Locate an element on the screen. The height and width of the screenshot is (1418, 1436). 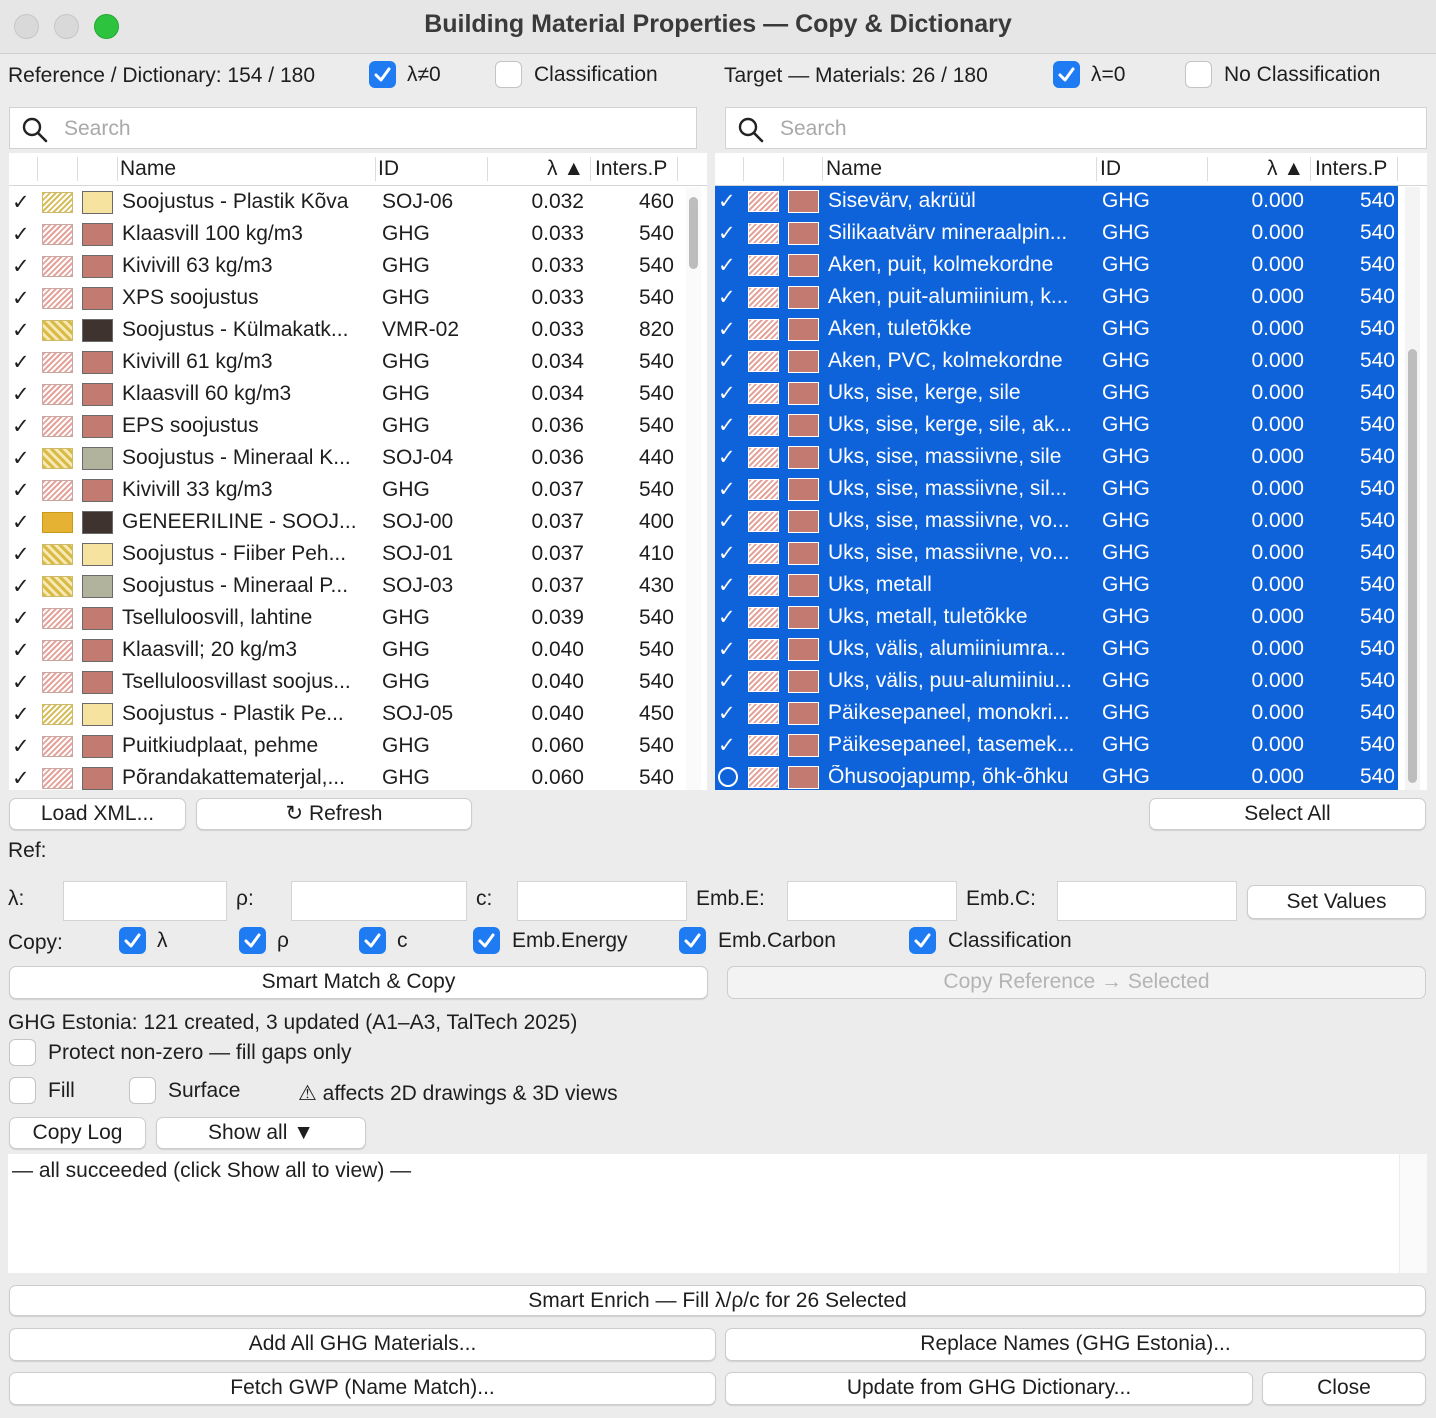
emb-e-value-field is located at coordinates (872, 901).